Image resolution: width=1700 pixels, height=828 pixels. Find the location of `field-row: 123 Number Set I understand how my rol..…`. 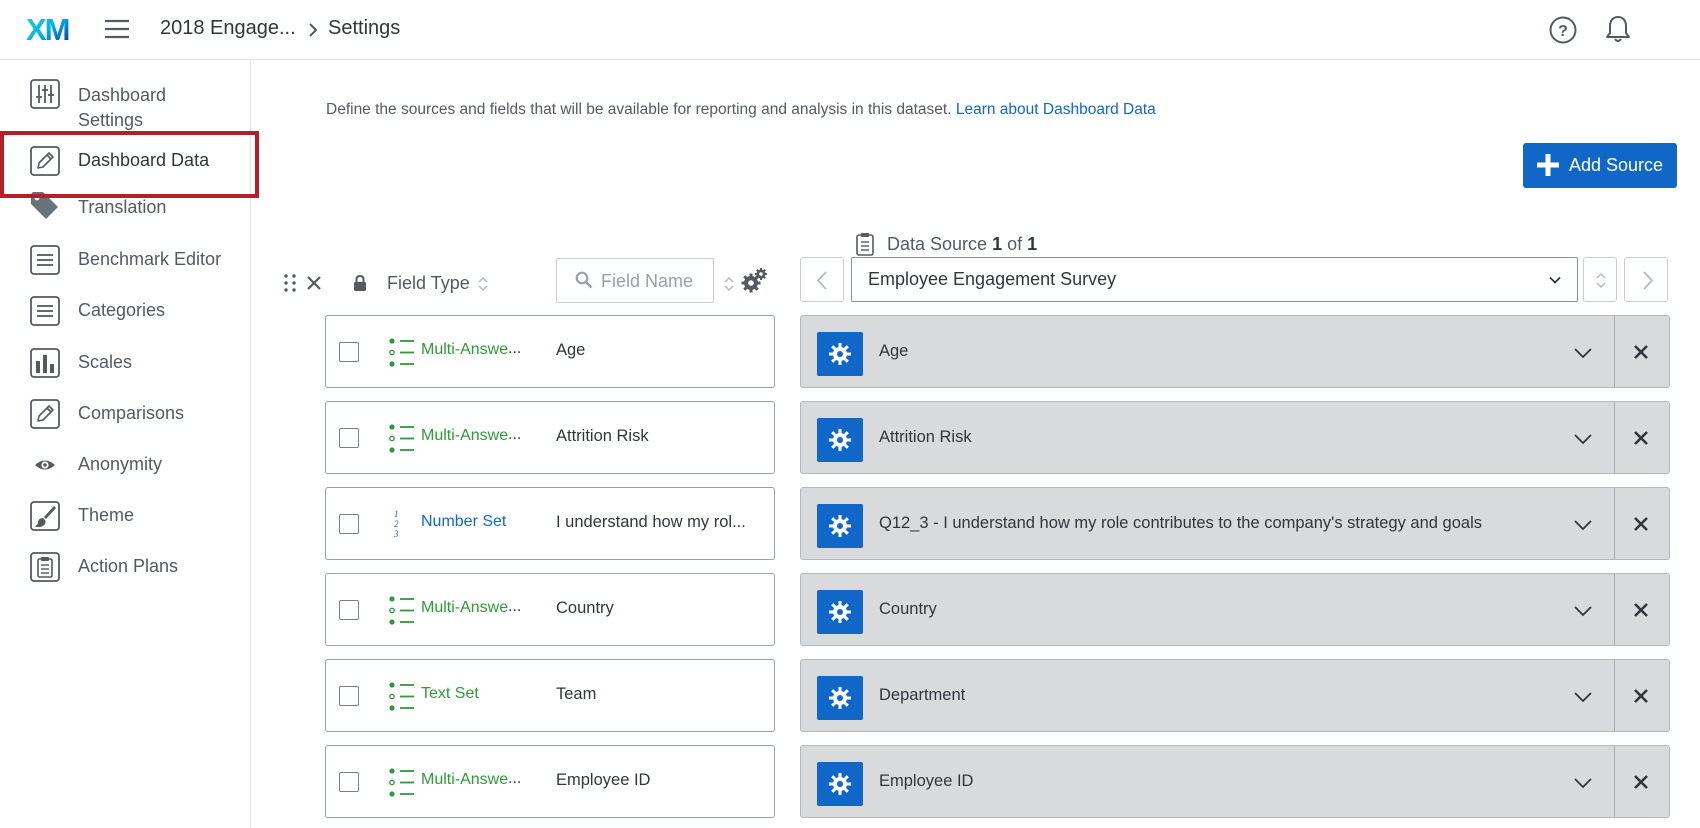

field-row: 123 Number Set I understand how my rol..… is located at coordinates (550, 523).